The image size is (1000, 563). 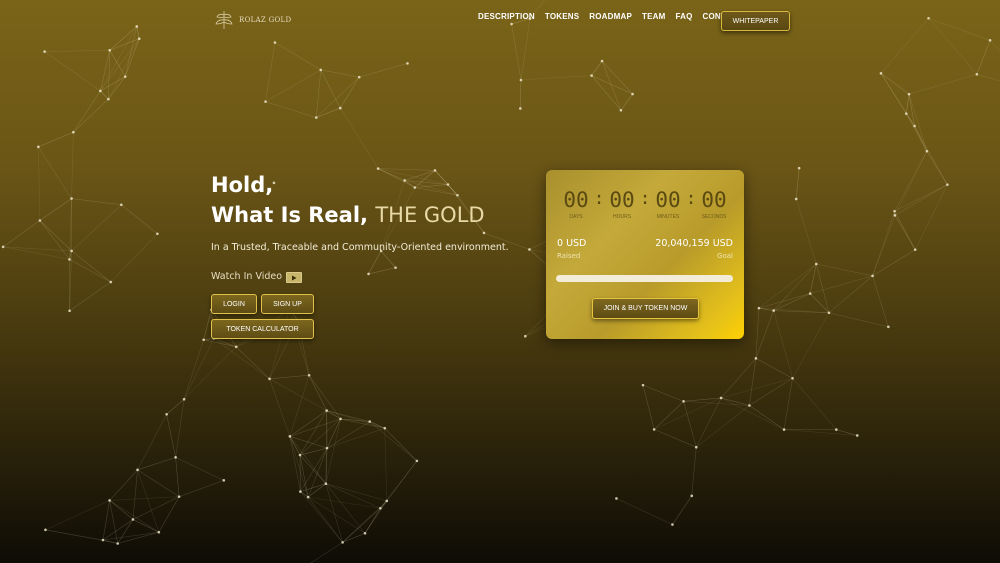 What do you see at coordinates (287, 304) in the screenshot?
I see `signup-button: SIGN UP` at bounding box center [287, 304].